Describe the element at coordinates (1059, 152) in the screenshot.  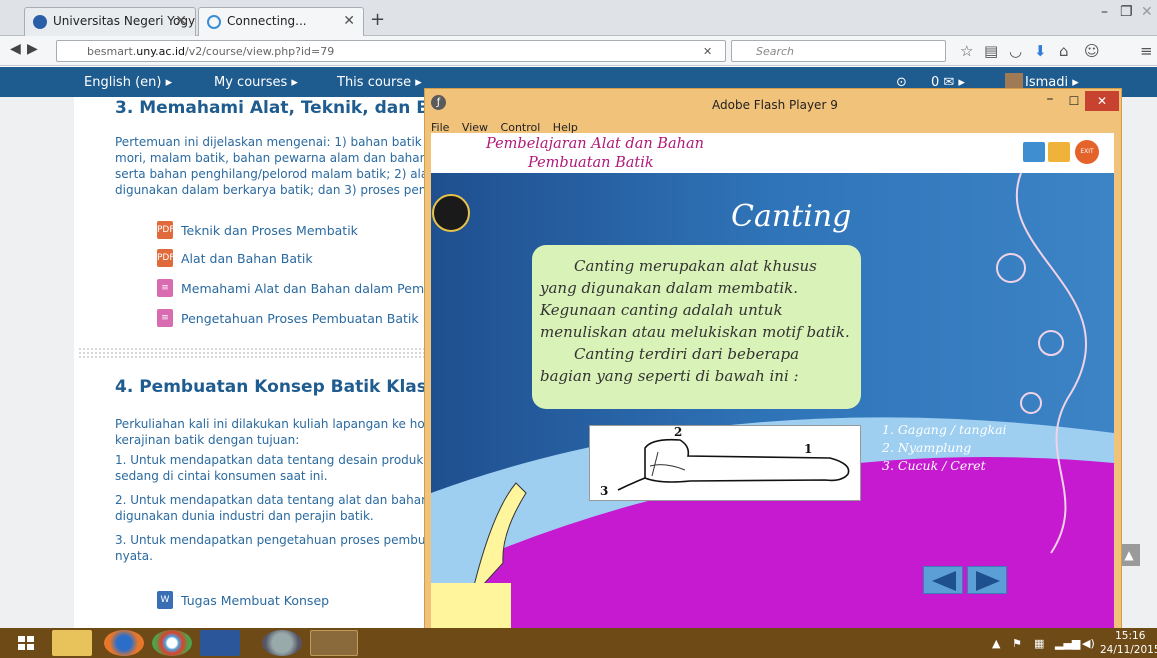
I see `speaker-icon` at that location.